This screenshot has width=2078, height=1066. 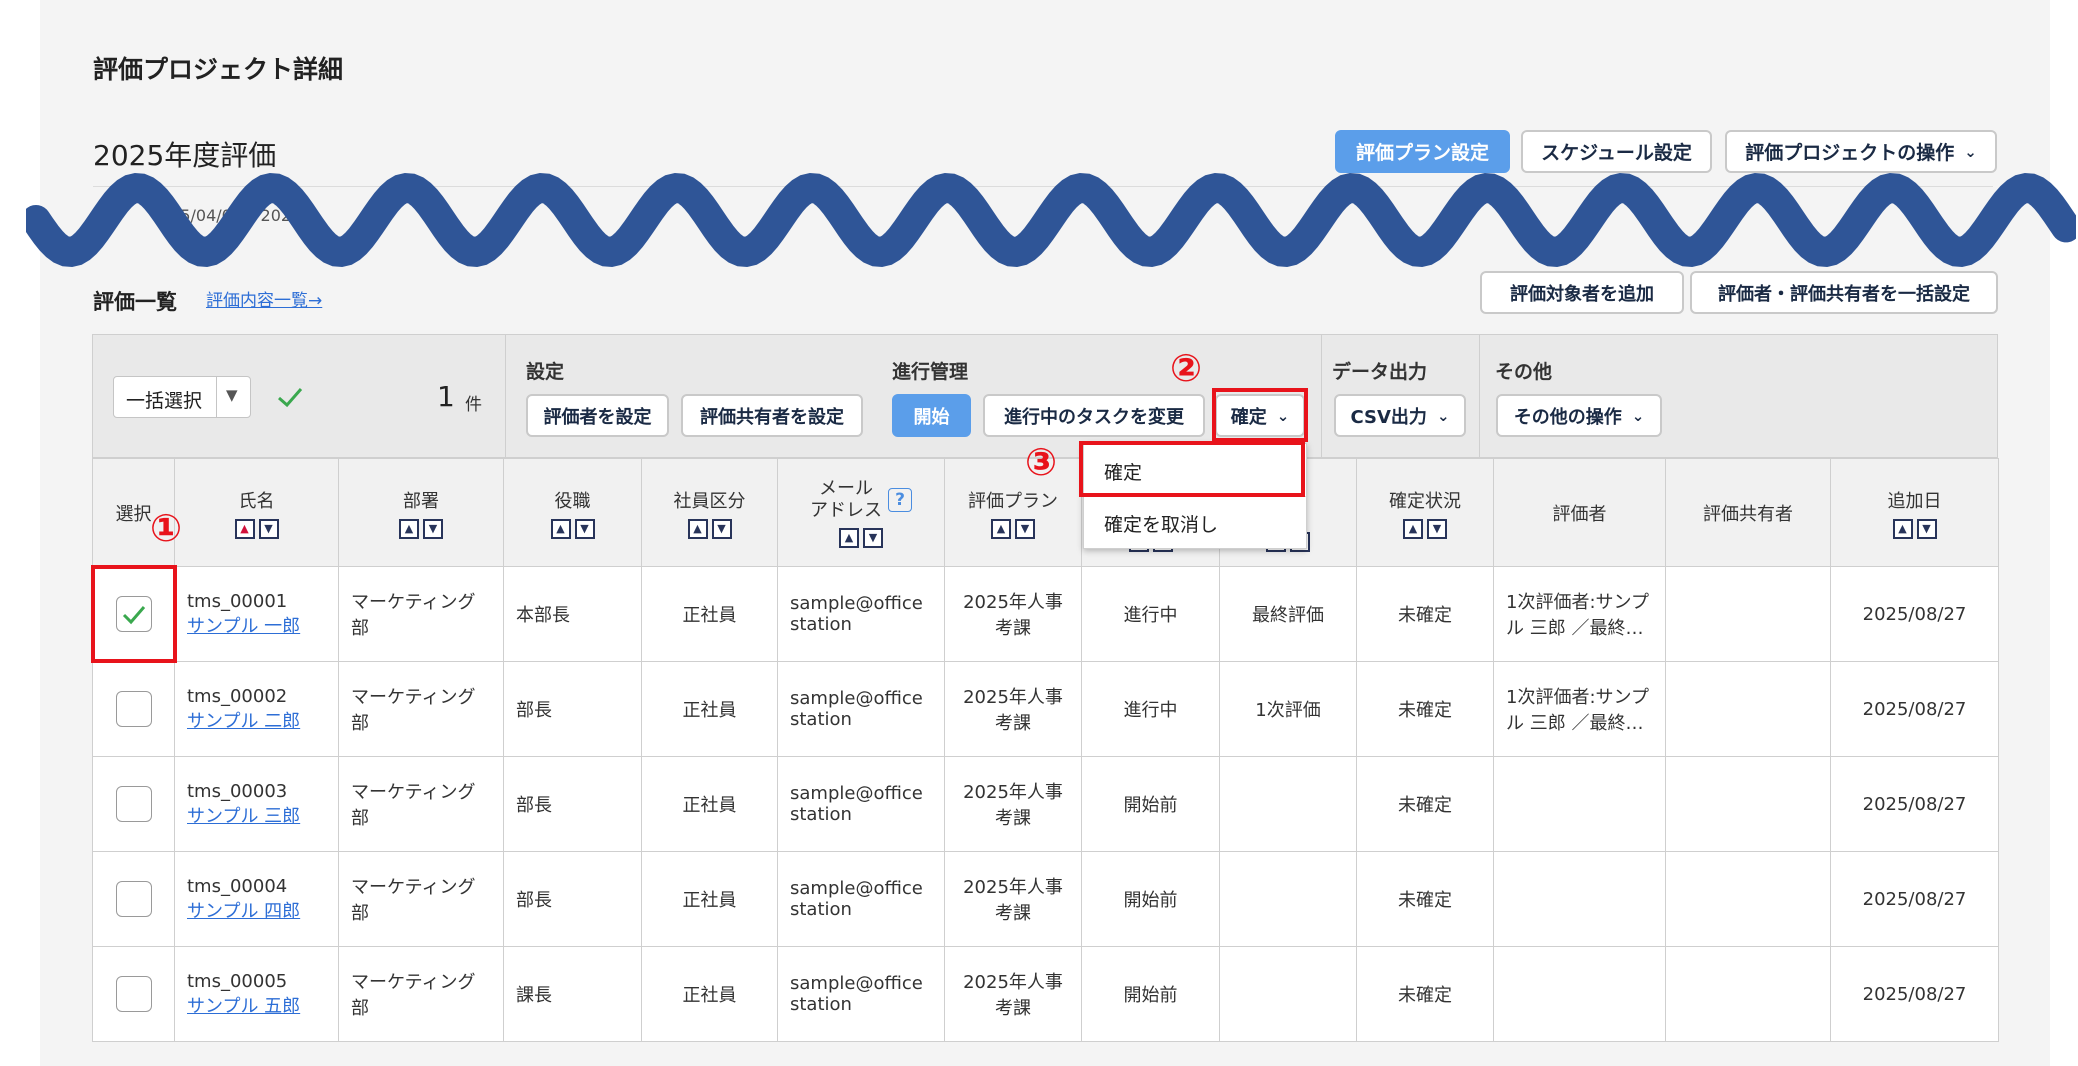 What do you see at coordinates (1582, 292) in the screenshot?
I see `add-target-button: 評価対象者を追加` at bounding box center [1582, 292].